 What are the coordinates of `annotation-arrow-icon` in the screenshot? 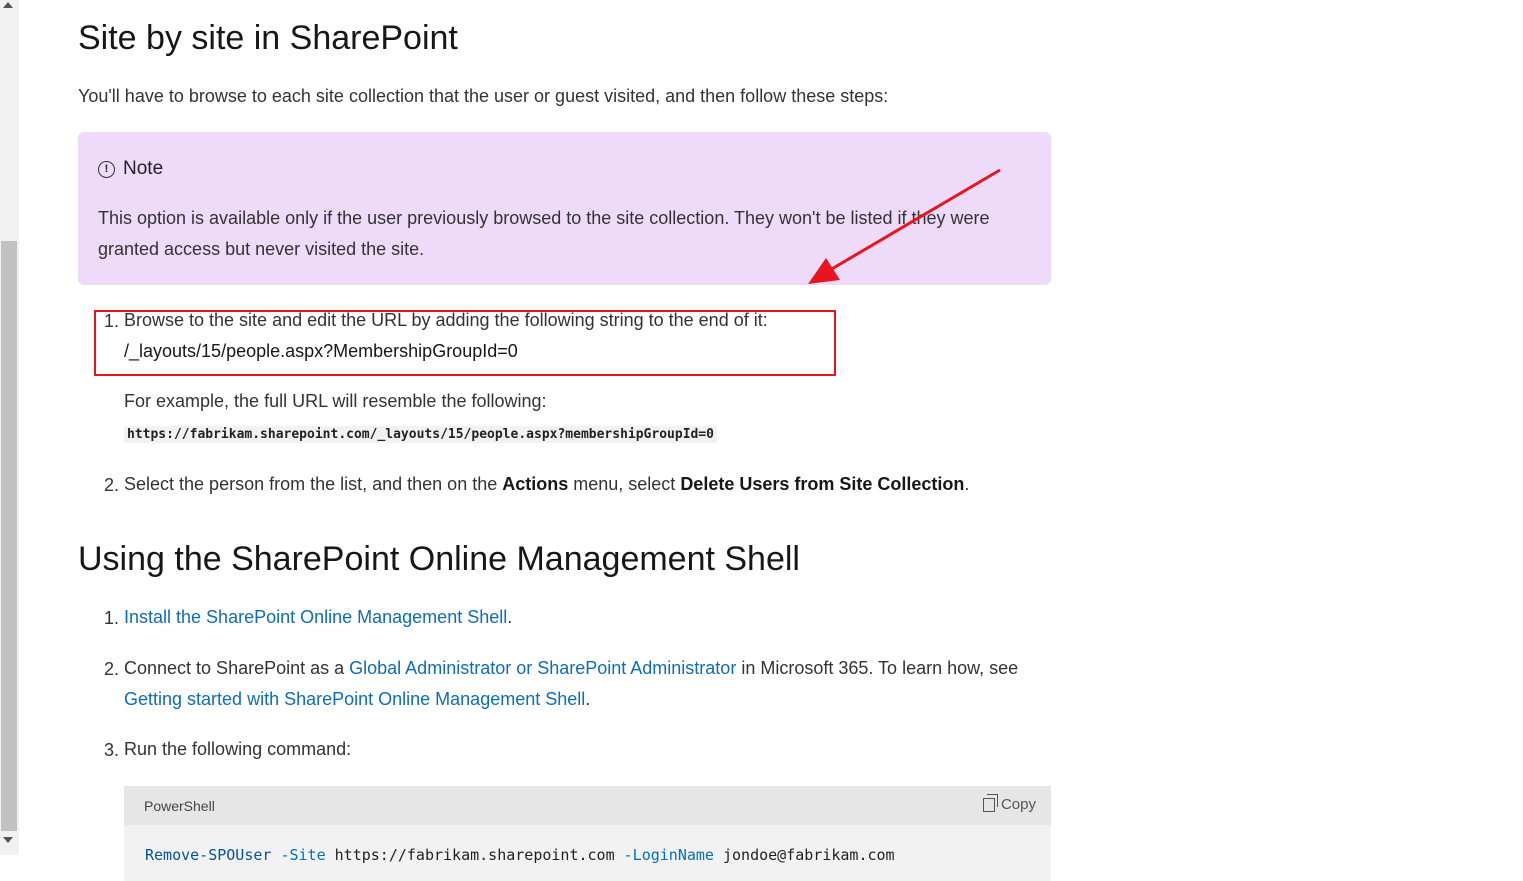 It's located at (904, 226).